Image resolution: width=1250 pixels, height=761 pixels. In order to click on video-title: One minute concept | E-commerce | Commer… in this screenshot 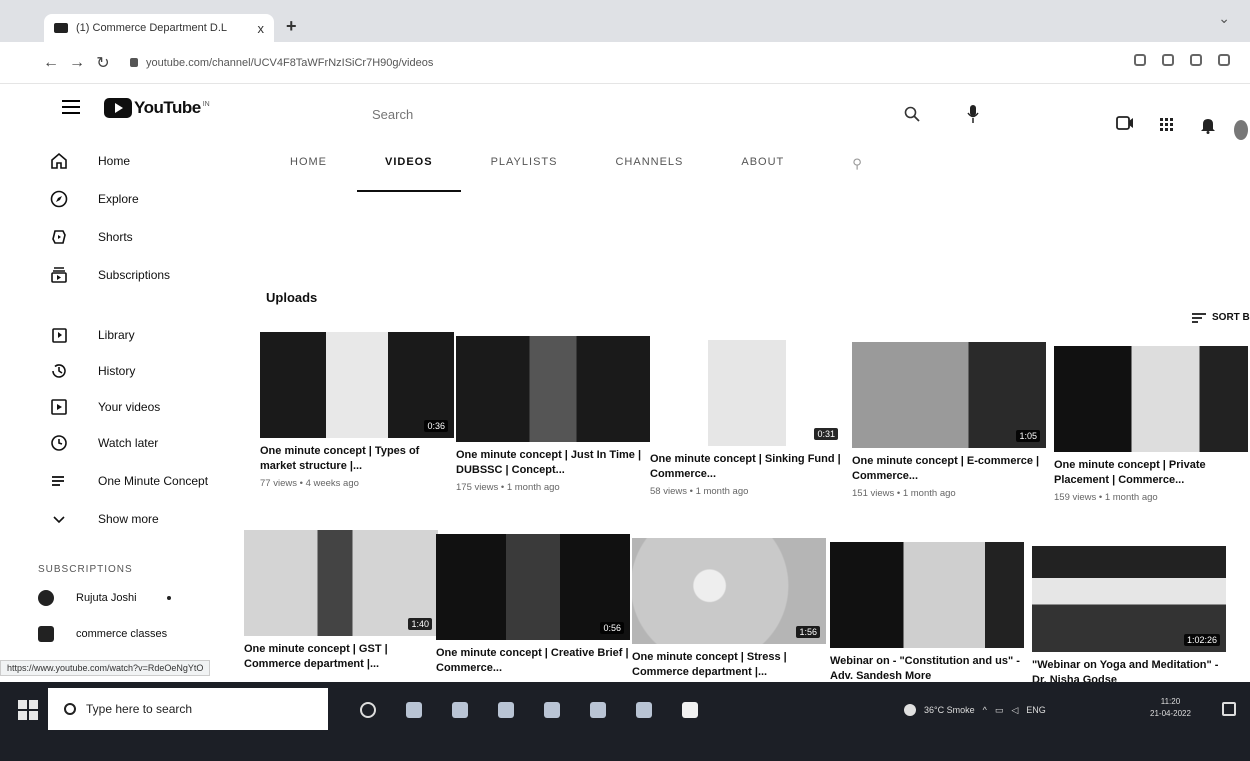, I will do `click(949, 469)`.